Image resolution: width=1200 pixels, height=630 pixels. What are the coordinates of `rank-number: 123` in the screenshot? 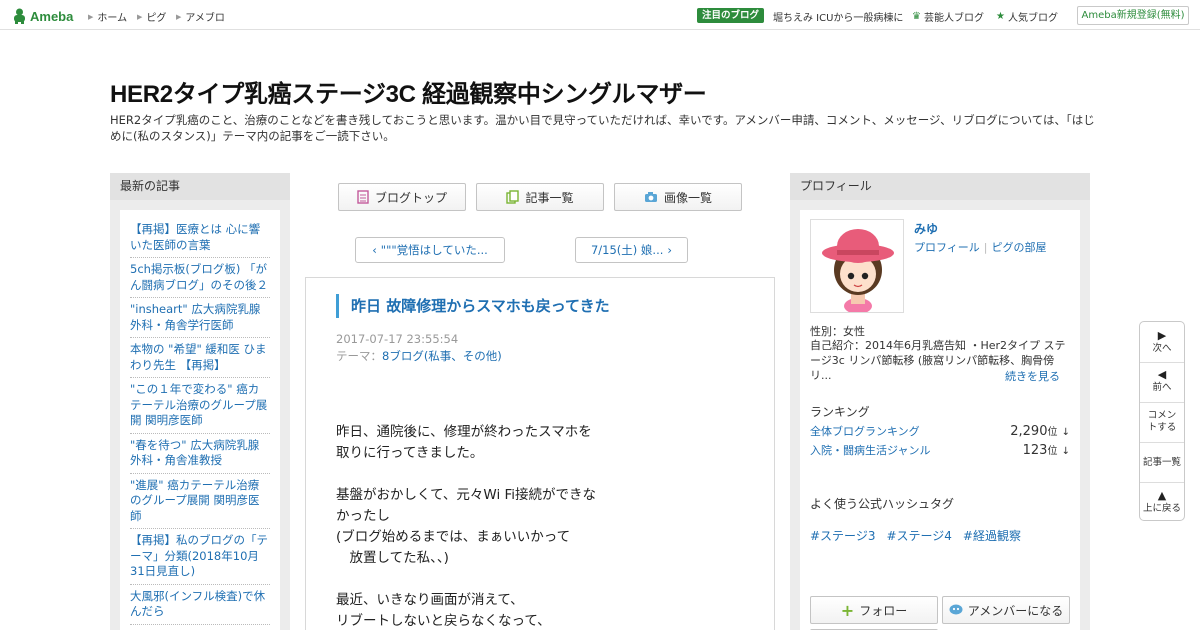 It's located at (1035, 450).